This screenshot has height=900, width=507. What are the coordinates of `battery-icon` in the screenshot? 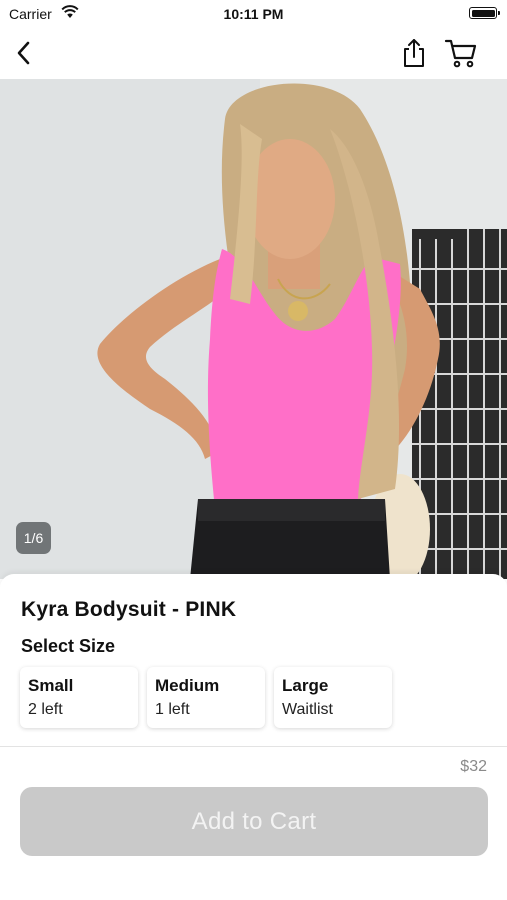 It's located at (484, 13).